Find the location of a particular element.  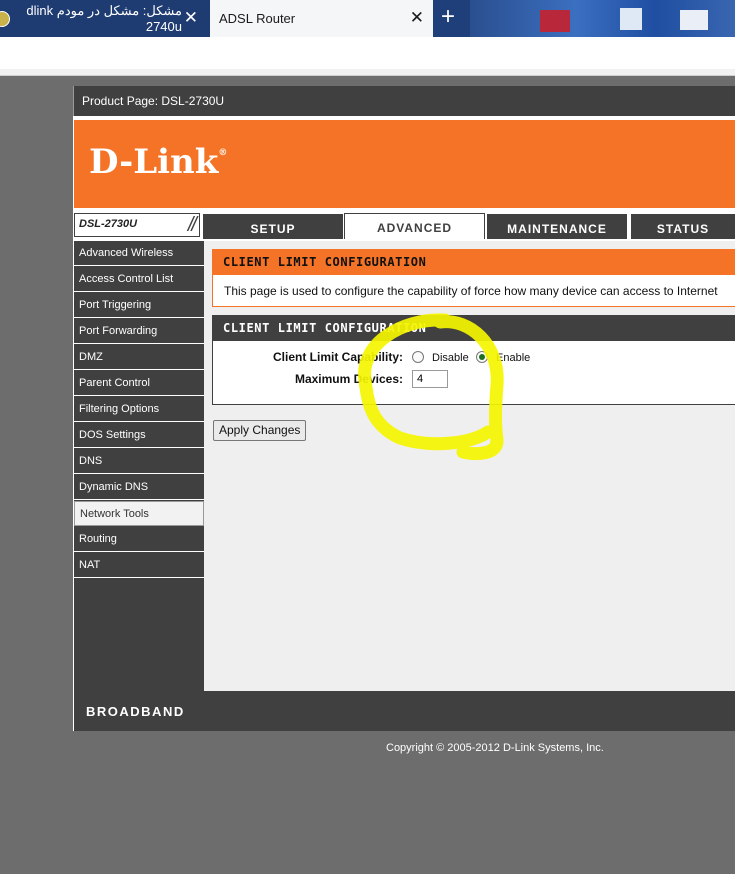

tab-status: STATUS is located at coordinates (683, 226).